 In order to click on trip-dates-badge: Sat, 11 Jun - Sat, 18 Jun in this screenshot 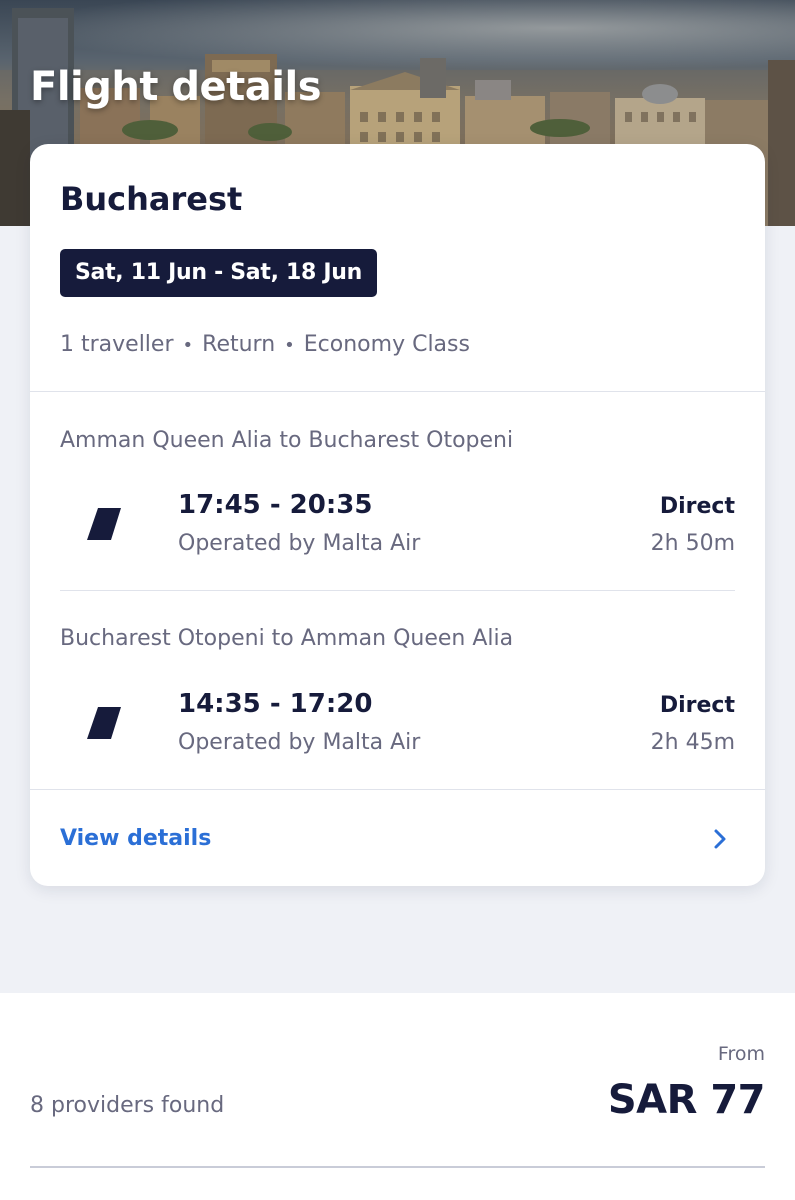, I will do `click(218, 273)`.